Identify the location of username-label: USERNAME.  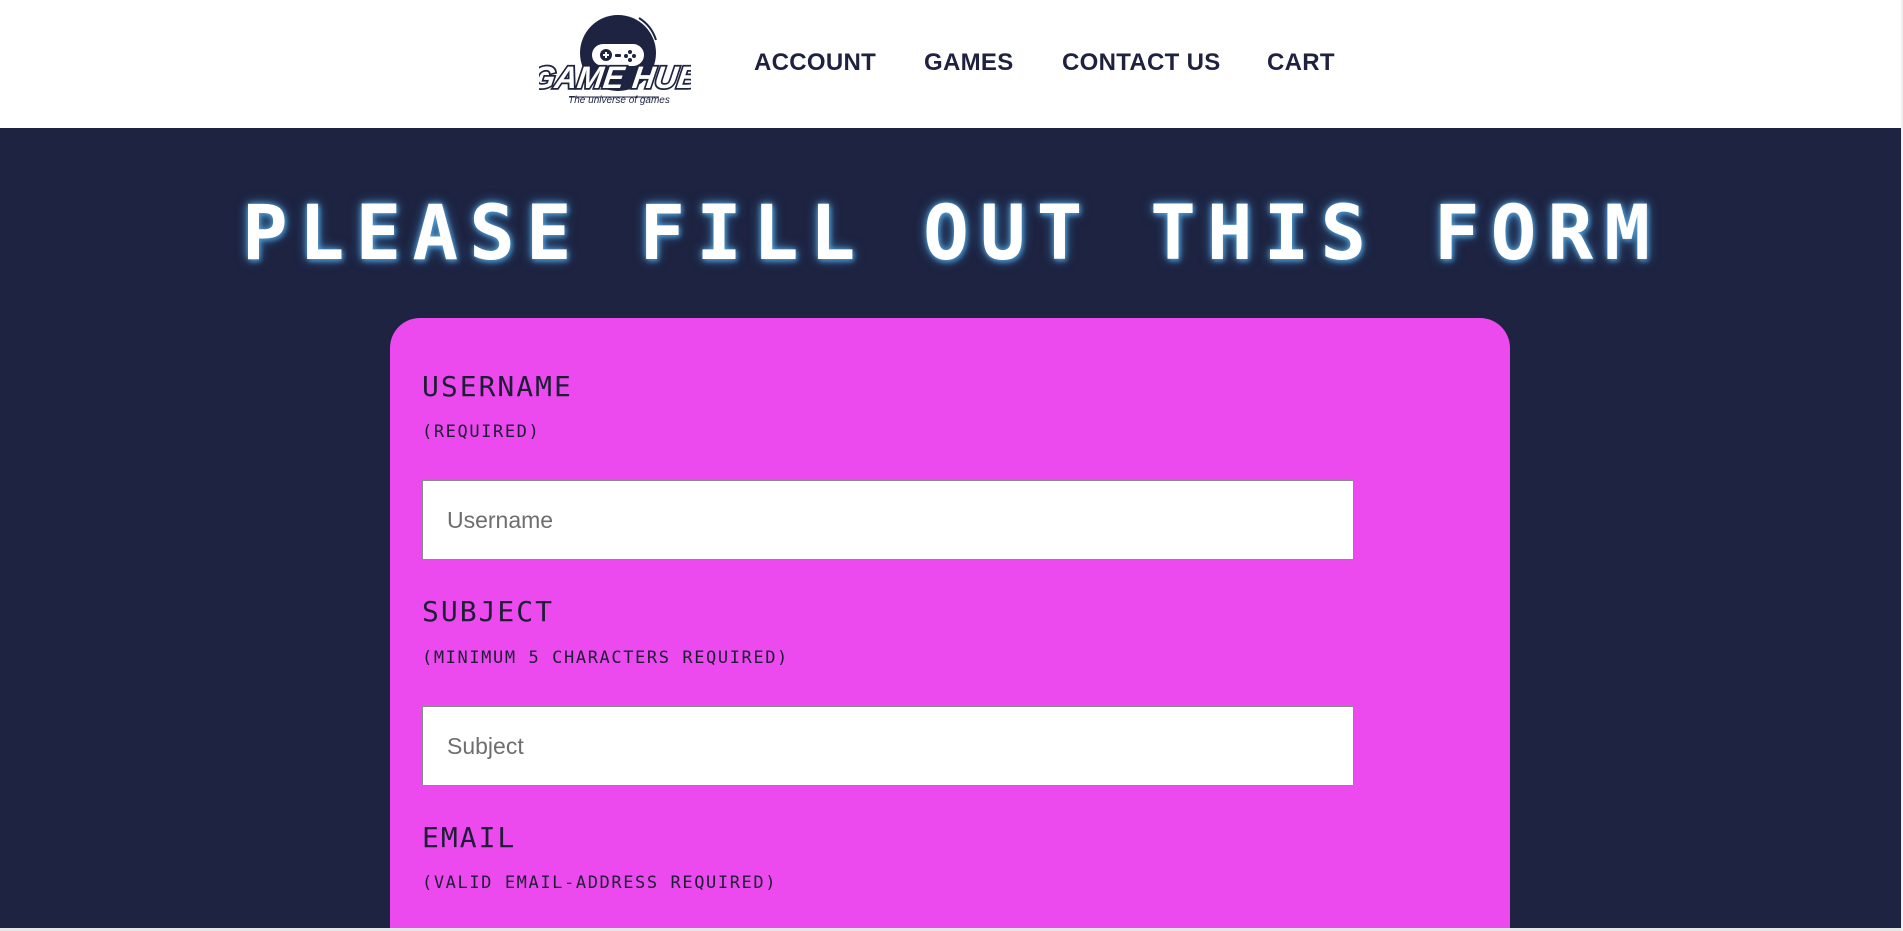
(497, 386).